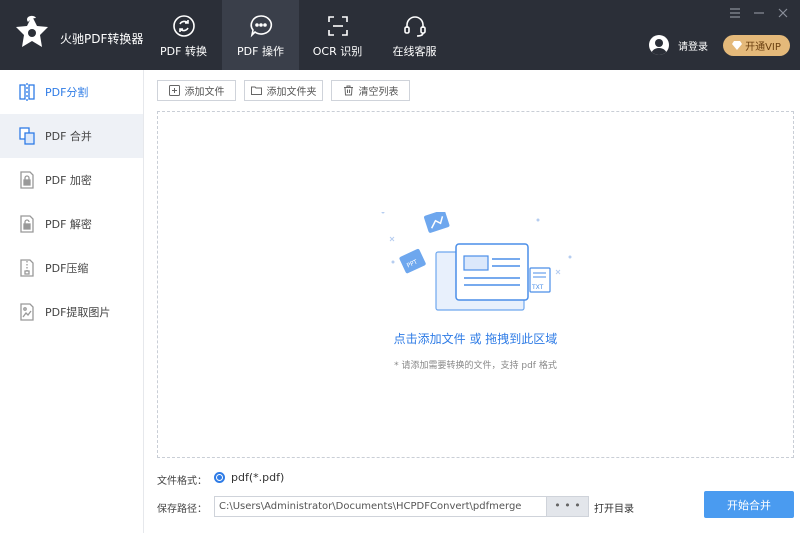 The width and height of the screenshot is (800, 533). What do you see at coordinates (204, 92) in the screenshot?
I see `add-file-label: 添加文件` at bounding box center [204, 92].